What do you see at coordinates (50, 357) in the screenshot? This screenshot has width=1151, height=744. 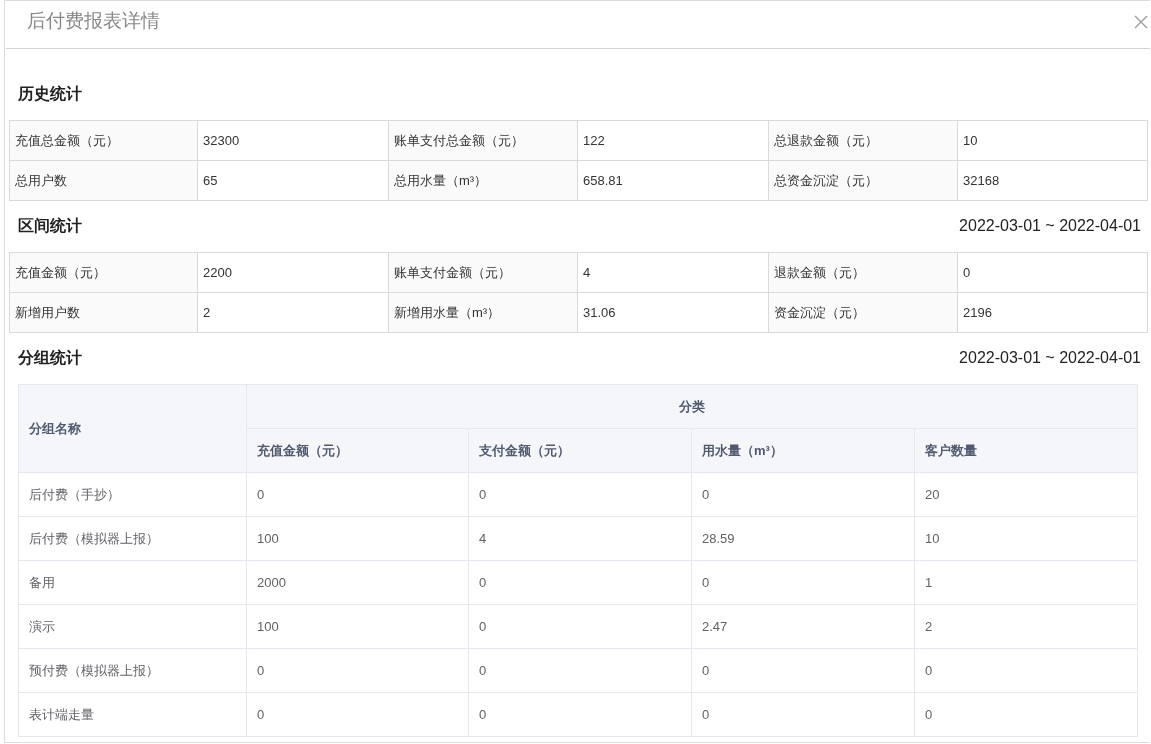 I see `section-title: 分组统计` at bounding box center [50, 357].